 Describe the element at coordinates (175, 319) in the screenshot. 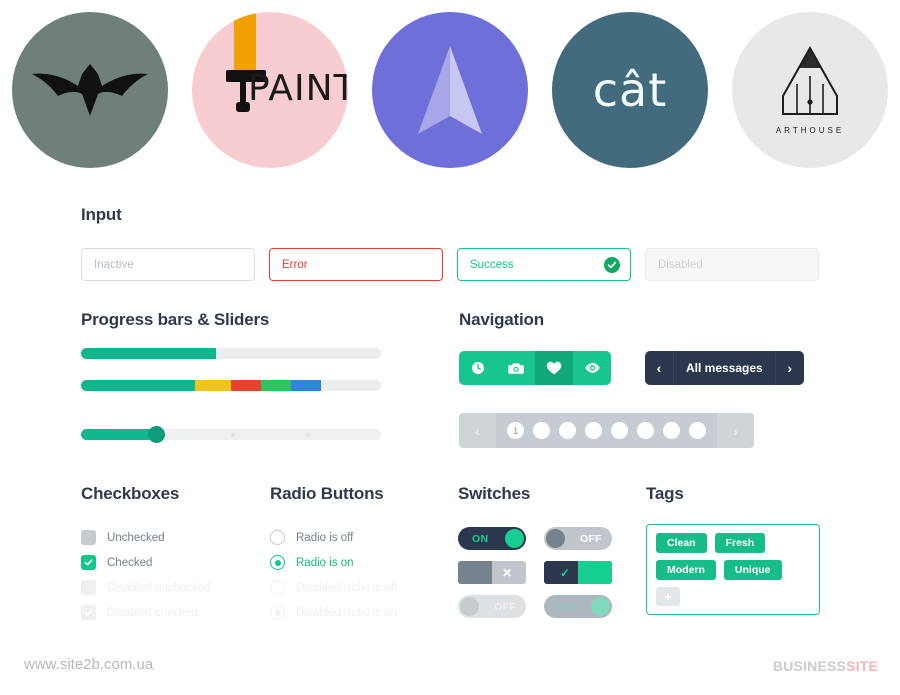

I see `section-title-progress: Progress bars & Sliders` at that location.